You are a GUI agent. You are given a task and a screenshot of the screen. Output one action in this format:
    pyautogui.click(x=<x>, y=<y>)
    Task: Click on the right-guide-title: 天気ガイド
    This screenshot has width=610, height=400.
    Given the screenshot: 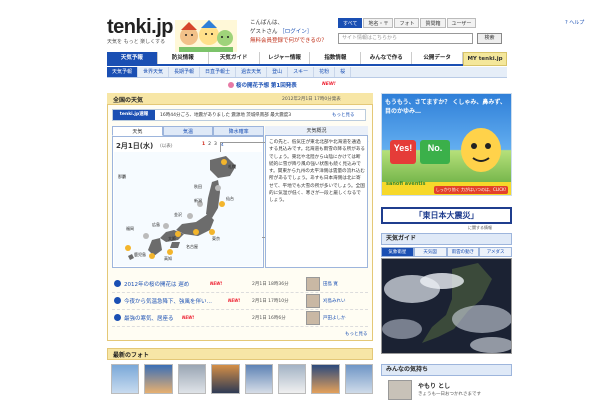 What is the action you would take?
    pyautogui.click(x=446, y=239)
    